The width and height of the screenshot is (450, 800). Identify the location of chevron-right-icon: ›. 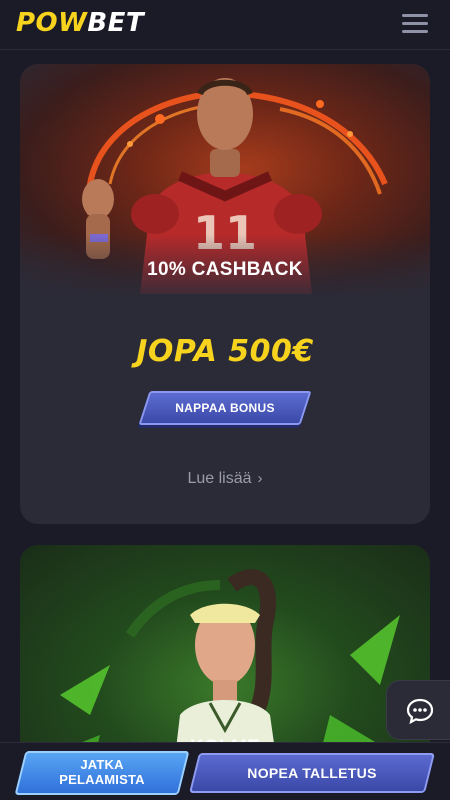
(260, 478).